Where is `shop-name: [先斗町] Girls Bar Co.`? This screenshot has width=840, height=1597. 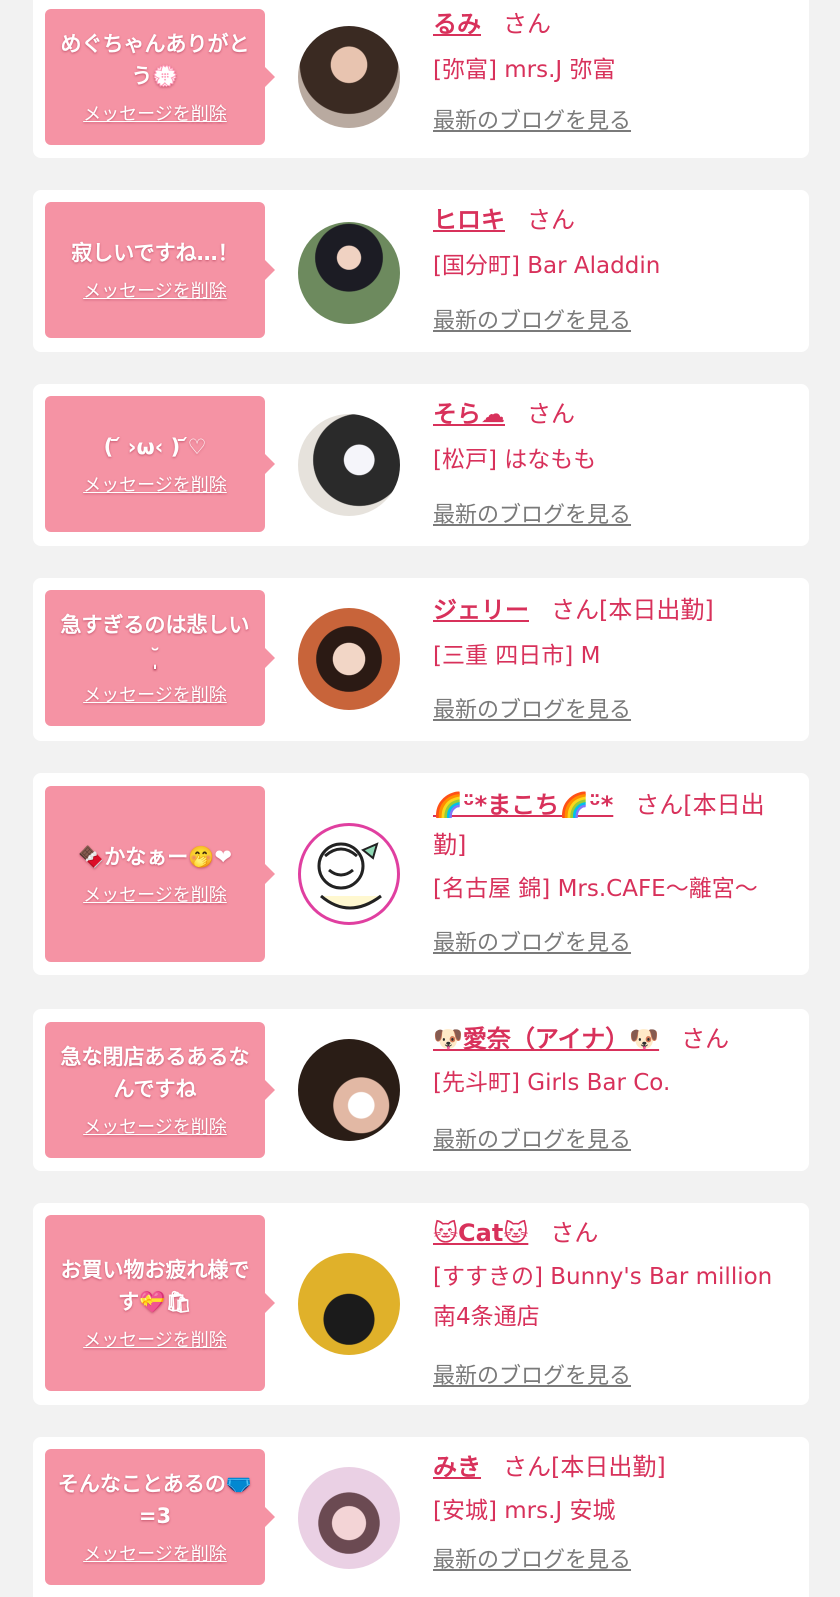 shop-name: [先斗町] Girls Bar Co. is located at coordinates (552, 1083).